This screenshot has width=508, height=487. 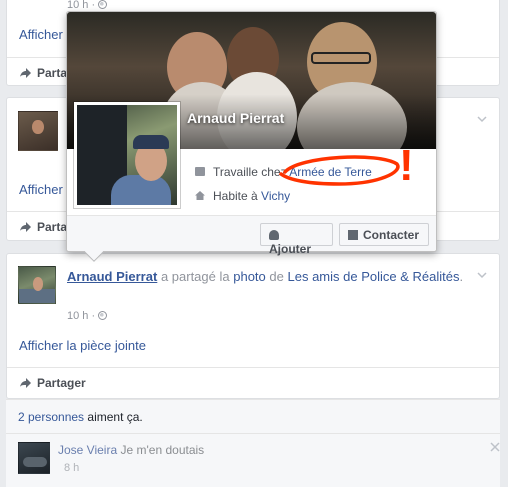 I want to click on comment-avatar, so click(x=34, y=458).